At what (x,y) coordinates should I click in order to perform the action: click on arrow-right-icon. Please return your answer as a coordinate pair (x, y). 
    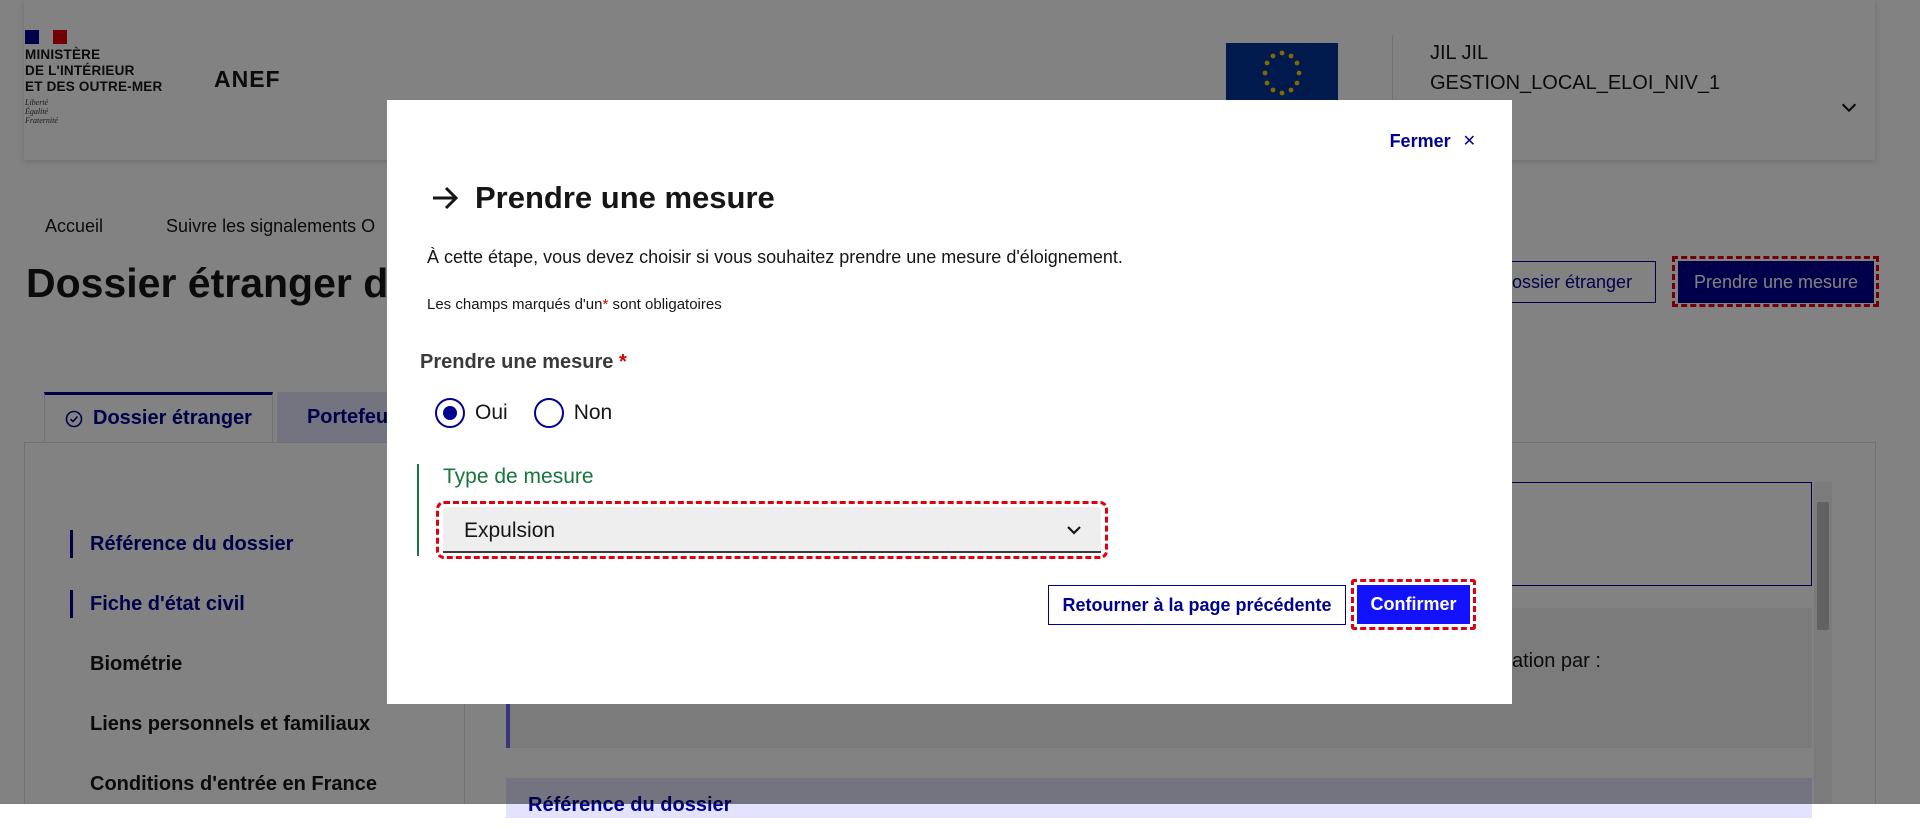
    Looking at the image, I should click on (446, 198).